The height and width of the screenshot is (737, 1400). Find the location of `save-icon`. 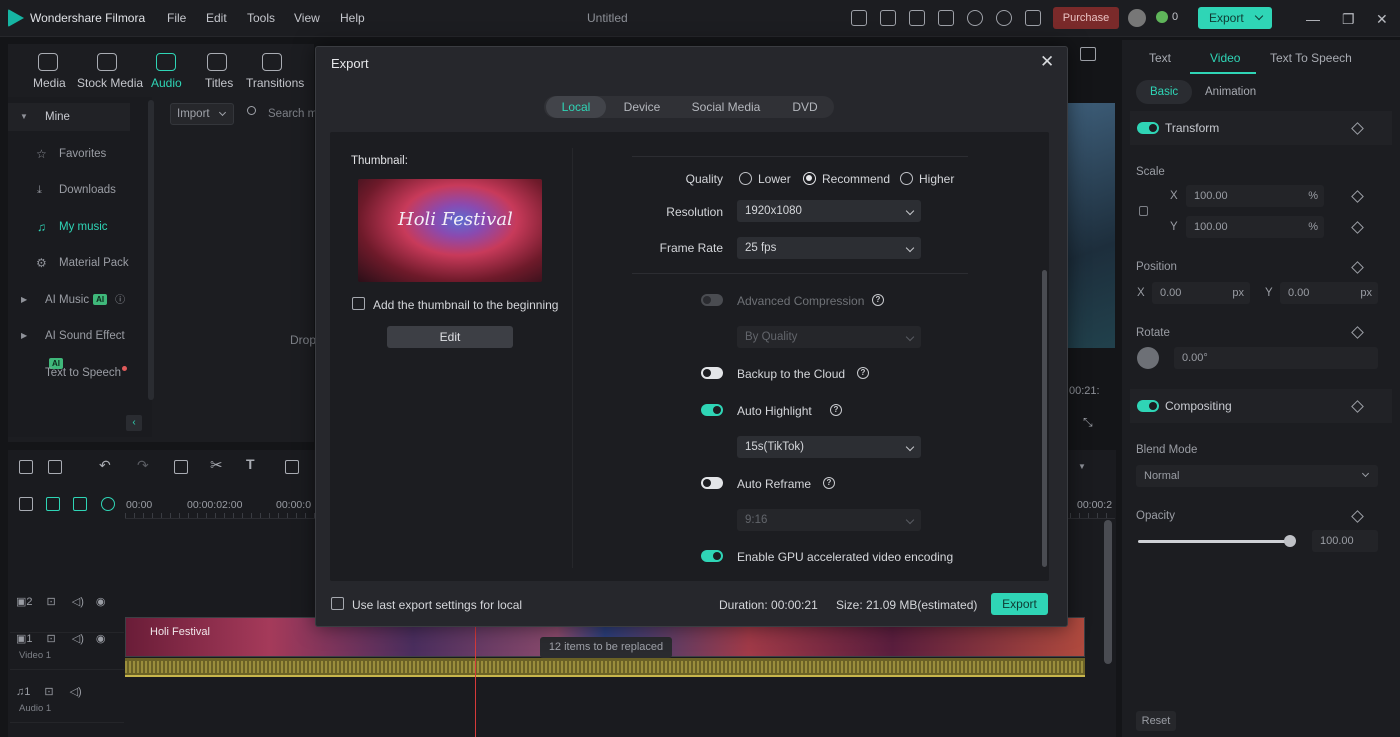

save-icon is located at coordinates (946, 18).